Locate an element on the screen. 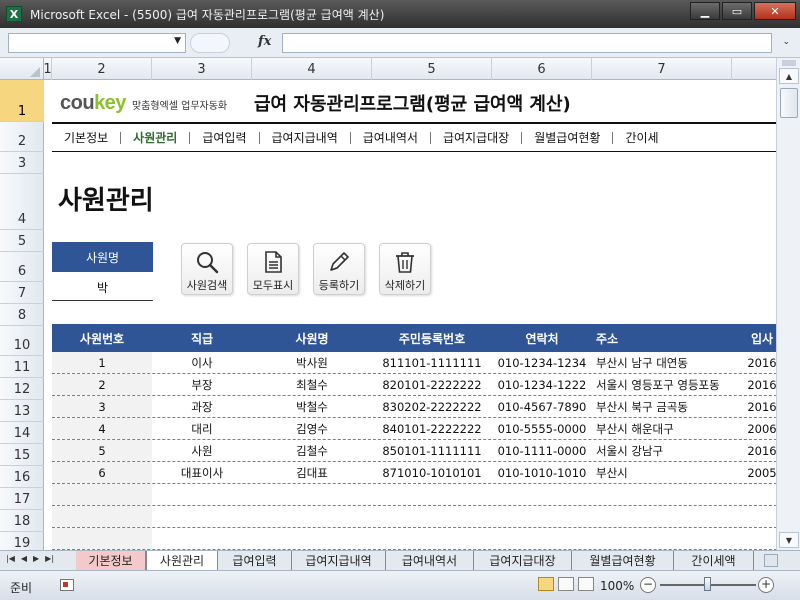  table-cell: 1 is located at coordinates (102, 362).